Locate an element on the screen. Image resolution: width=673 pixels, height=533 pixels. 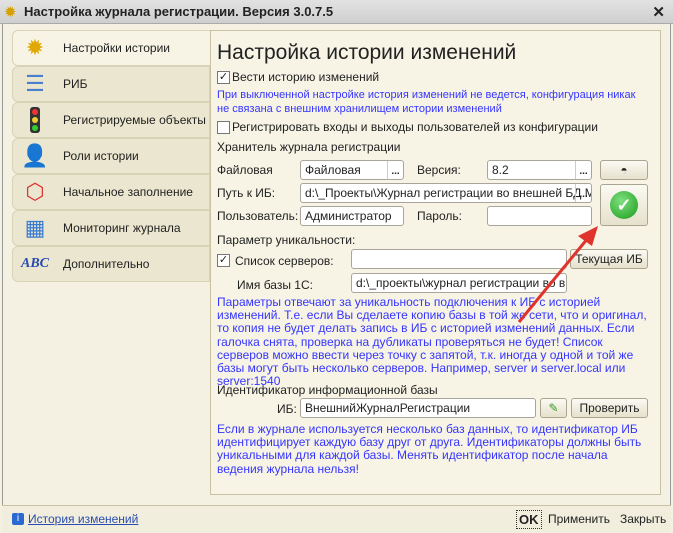
info-icon: i is located at coordinates (18, 519).